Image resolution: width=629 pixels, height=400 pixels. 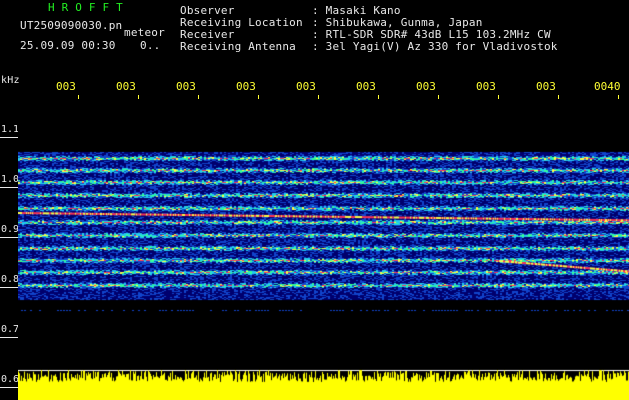 I want to click on frequency-tick-label: 1.0, so click(x=10, y=179).